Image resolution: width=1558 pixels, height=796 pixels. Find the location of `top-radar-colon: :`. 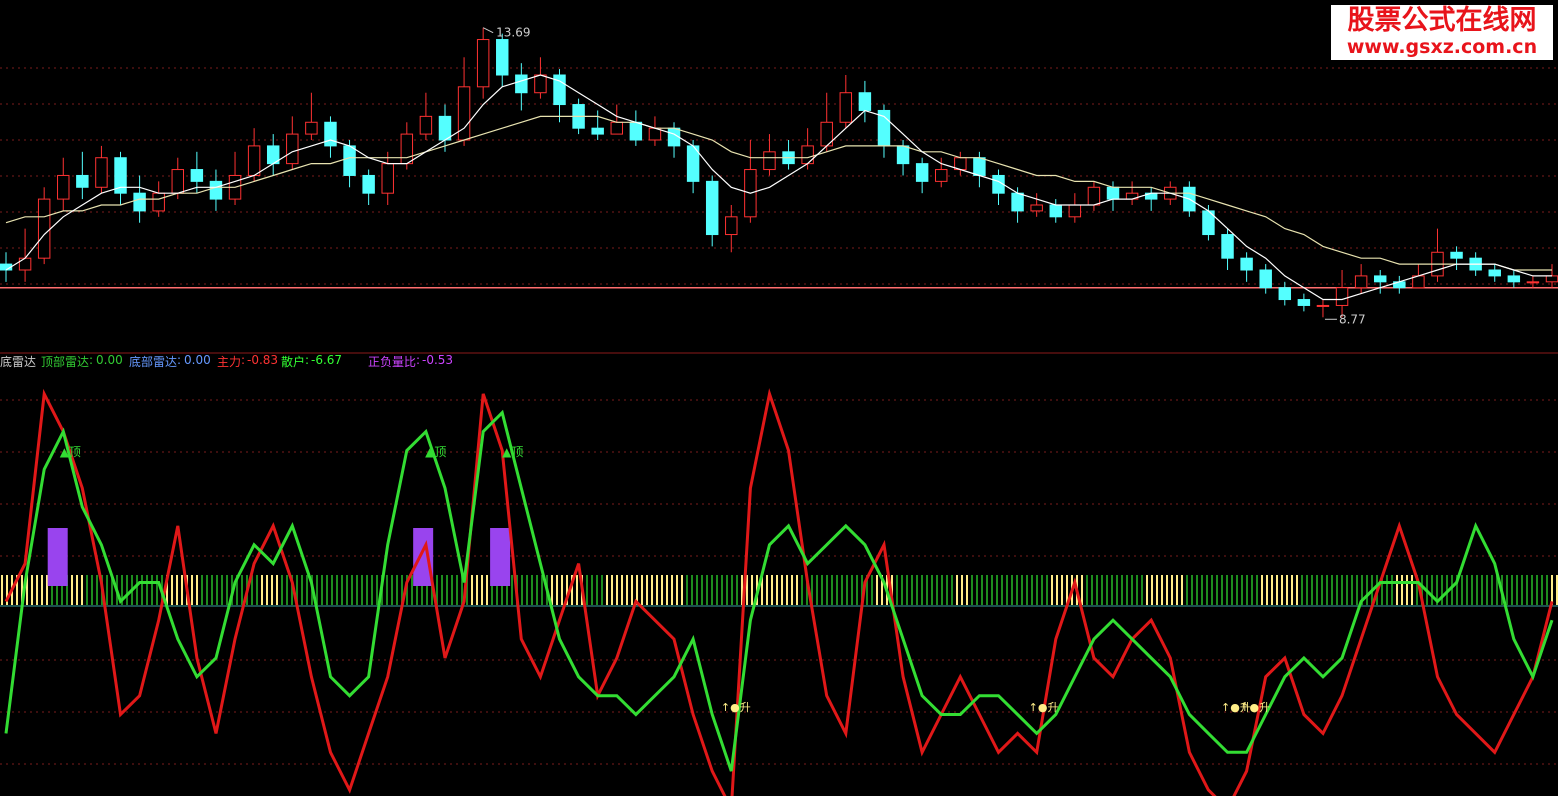

top-radar-colon: : is located at coordinates (91, 360).